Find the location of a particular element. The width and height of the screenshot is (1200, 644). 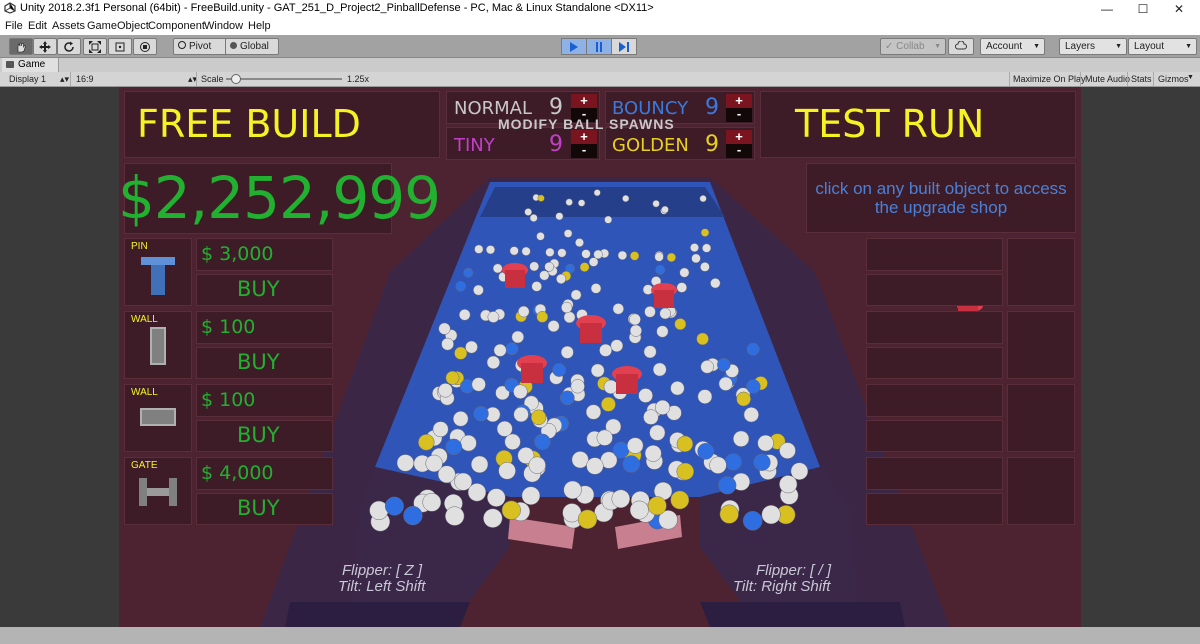

shop-gate-item: GATE is located at coordinates (158, 491).